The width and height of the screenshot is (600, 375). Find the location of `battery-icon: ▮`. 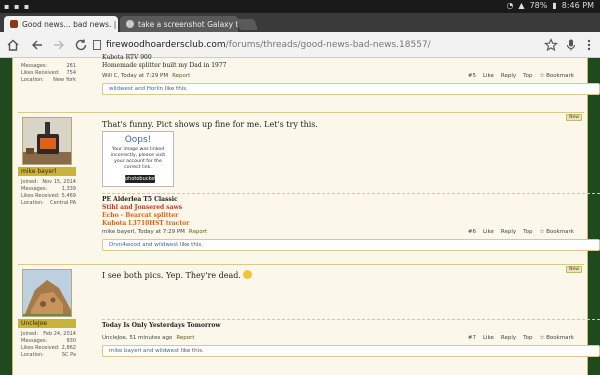

battery-icon: ▮ is located at coordinates (554, 5).